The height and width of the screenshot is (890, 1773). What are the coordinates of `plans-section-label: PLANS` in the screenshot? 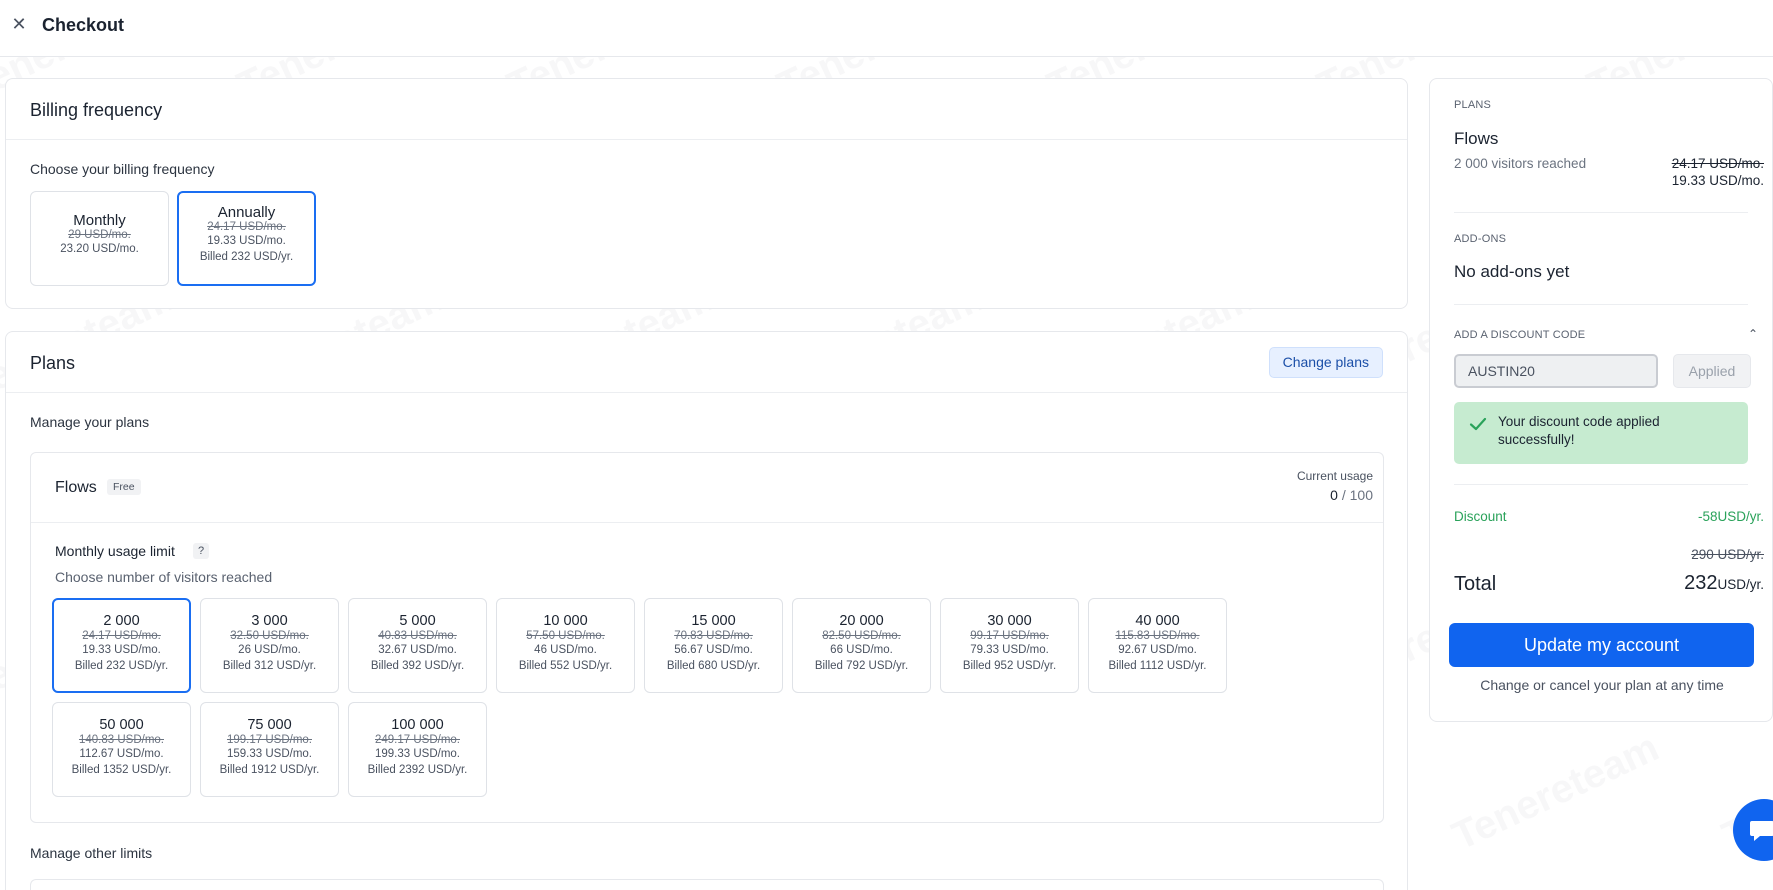 It's located at (1473, 105).